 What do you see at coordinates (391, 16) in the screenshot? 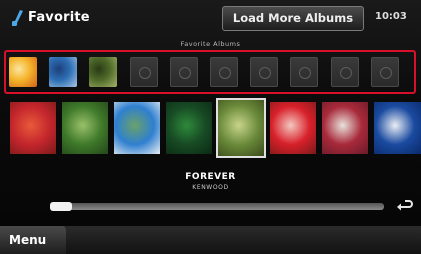
I see `clock: 10:03` at bounding box center [391, 16].